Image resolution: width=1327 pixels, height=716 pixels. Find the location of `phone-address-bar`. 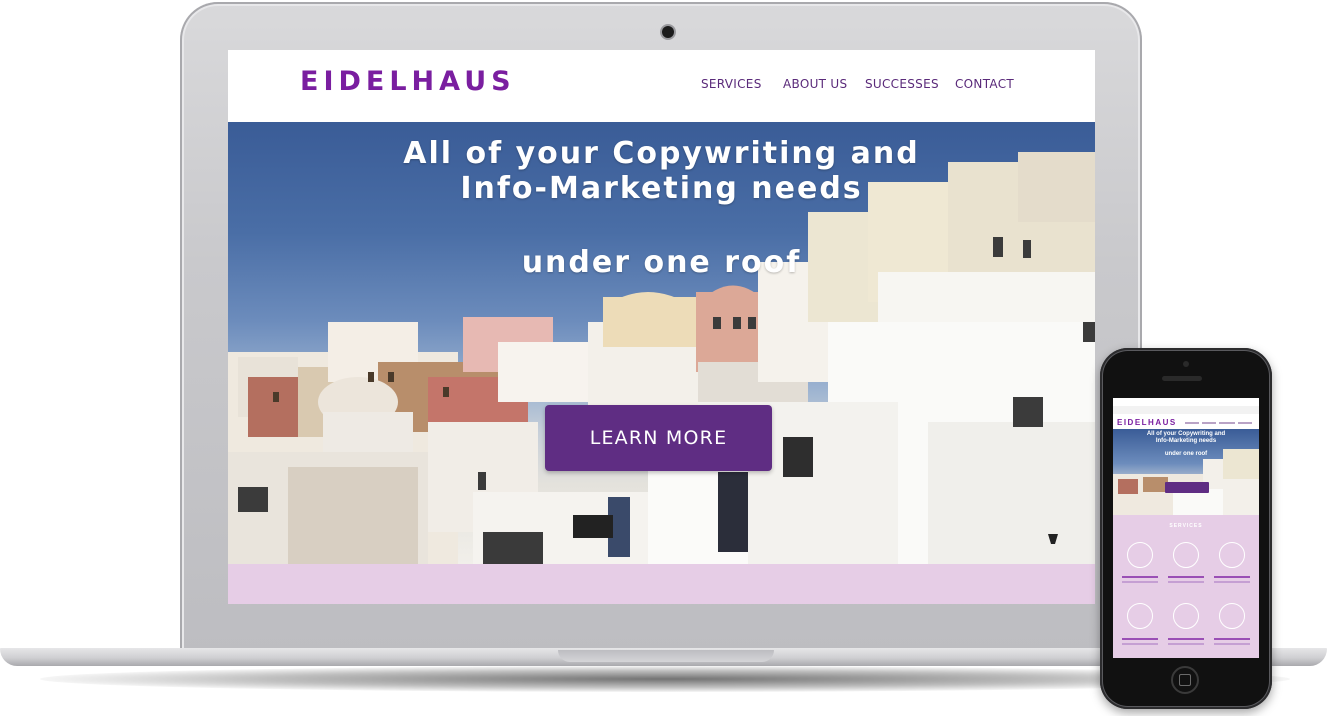

phone-address-bar is located at coordinates (1186, 410).